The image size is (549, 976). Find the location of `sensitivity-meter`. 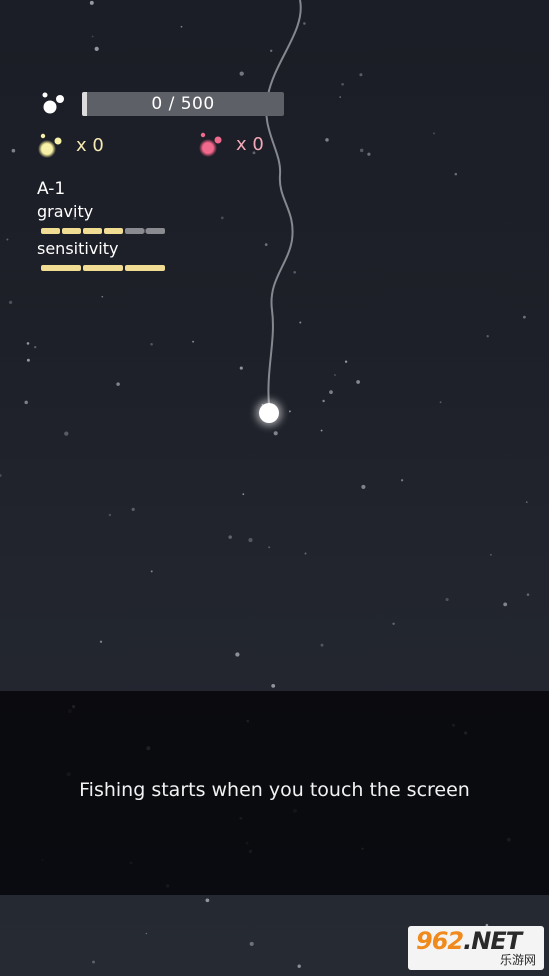

sensitivity-meter is located at coordinates (104, 268).